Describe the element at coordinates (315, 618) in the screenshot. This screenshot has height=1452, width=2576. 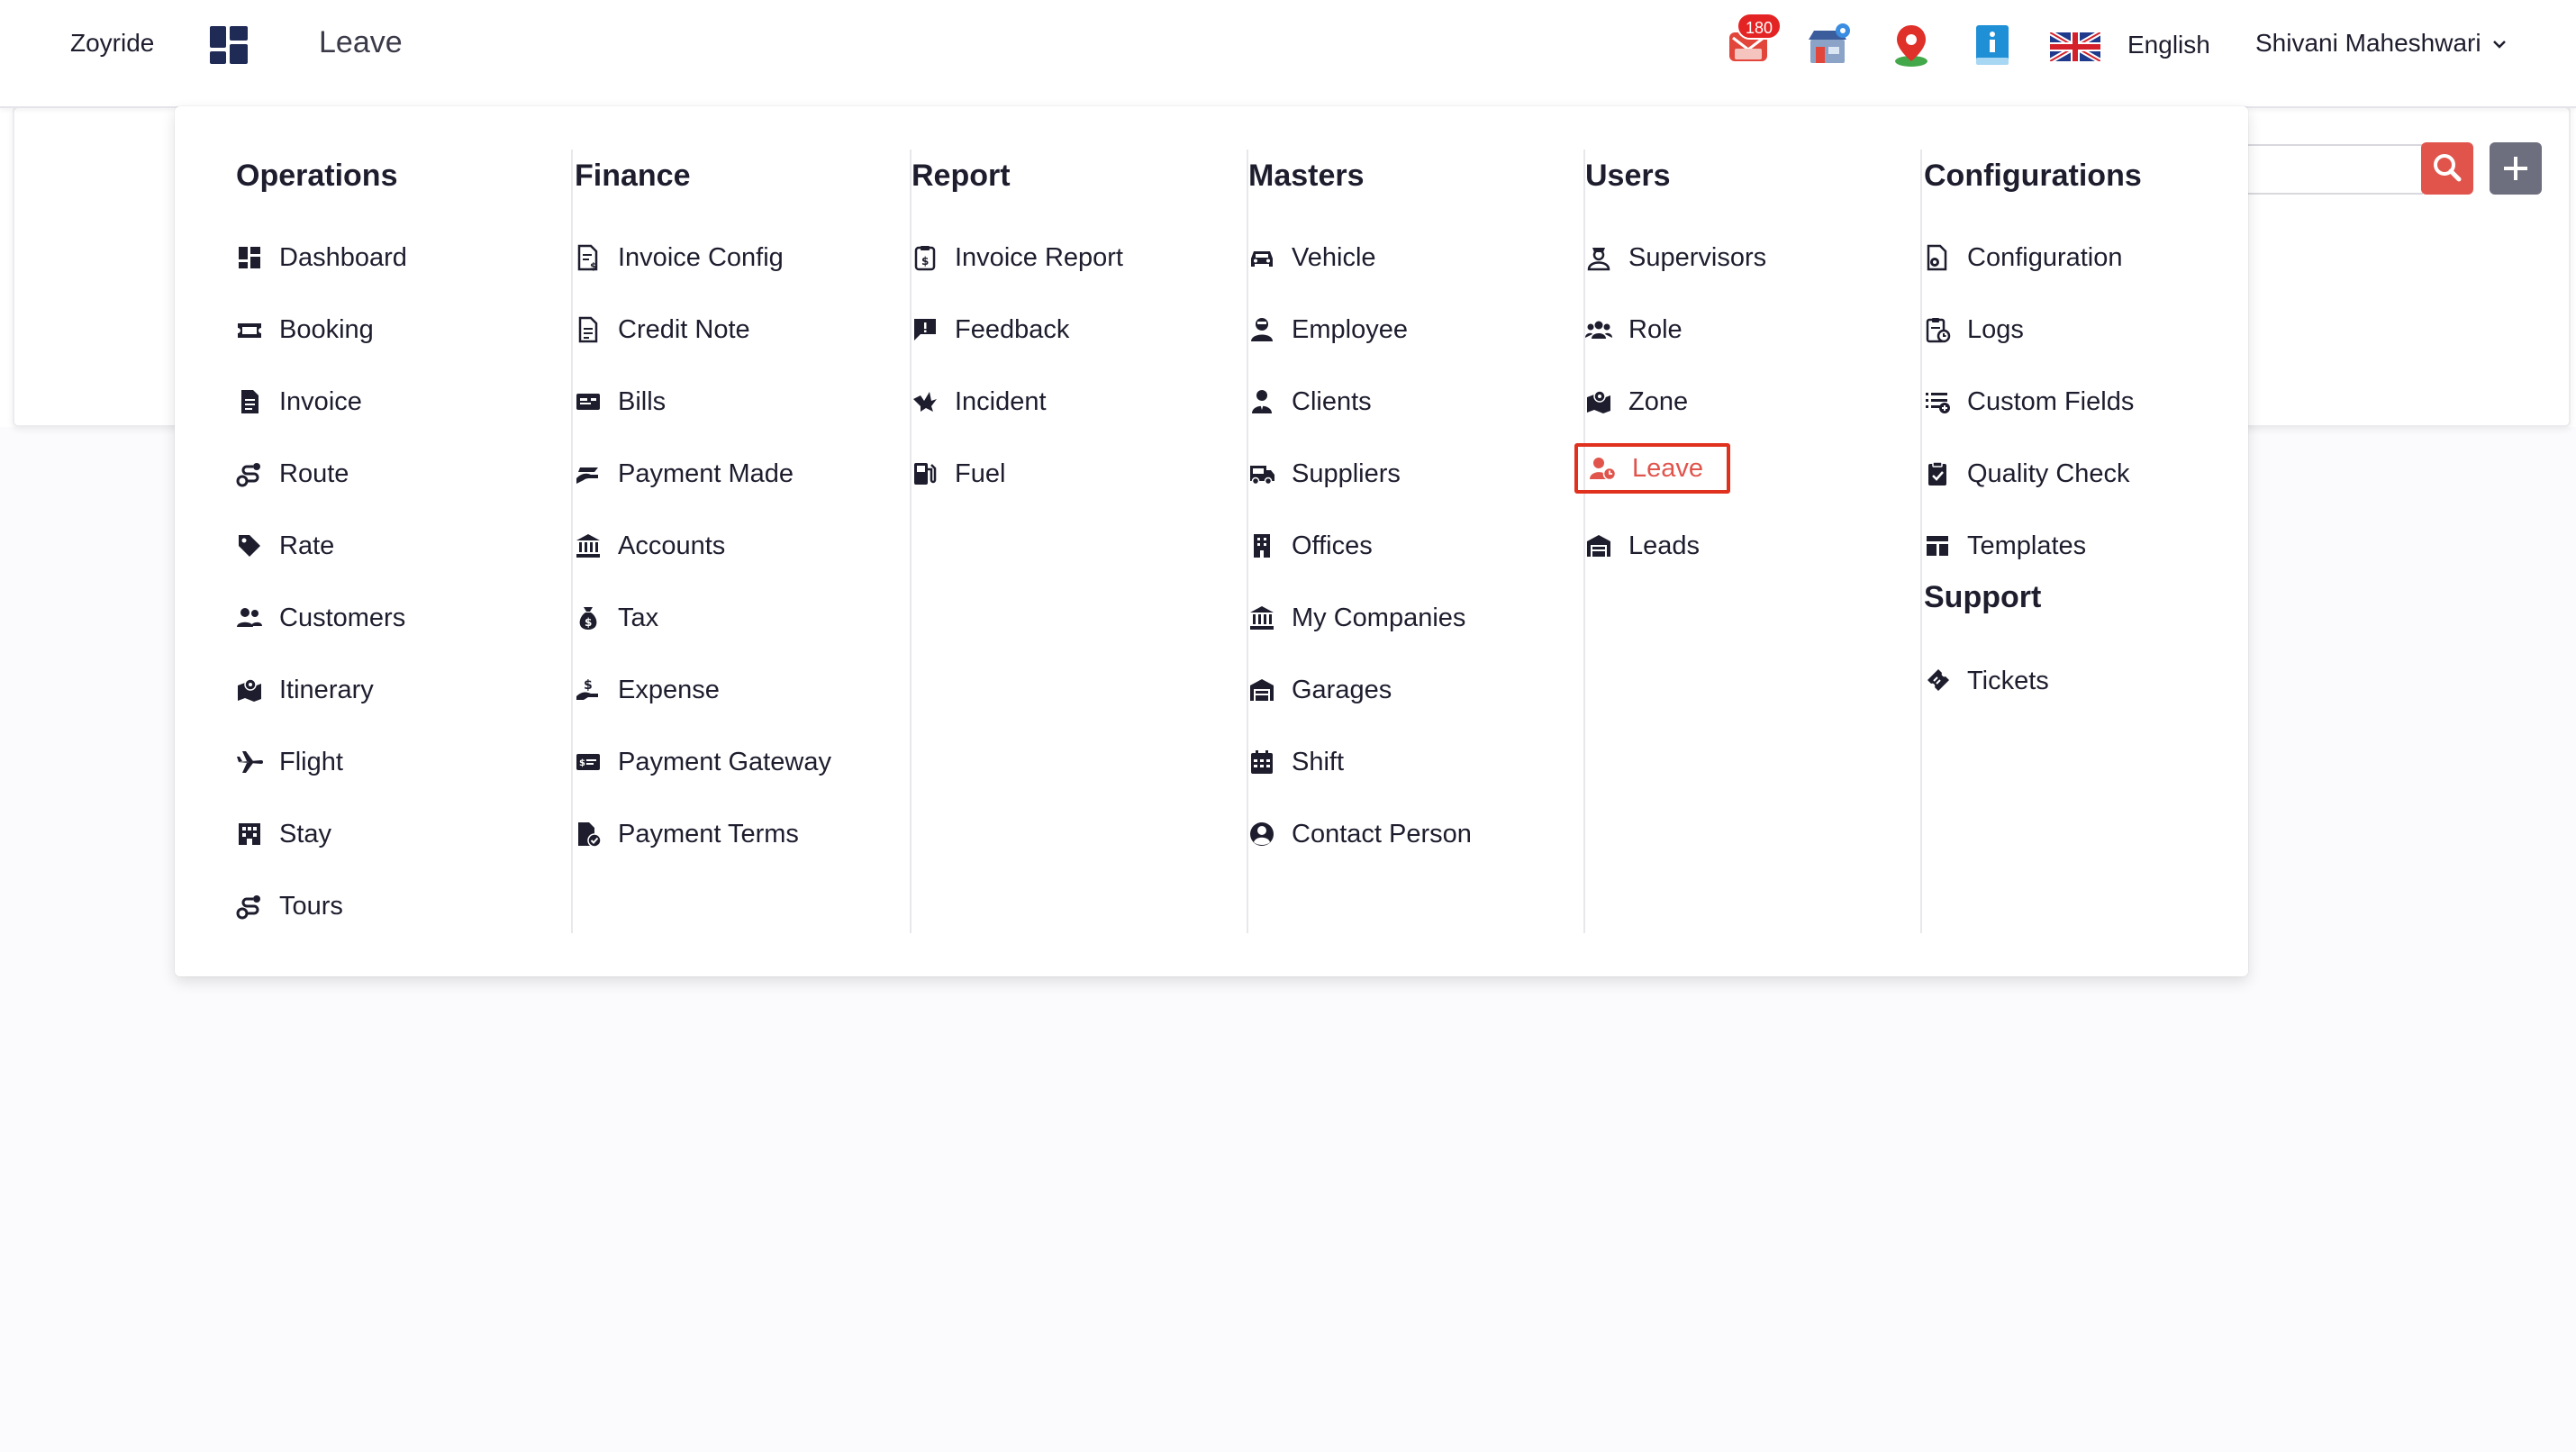
I see `menu-item-customers: Customers` at that location.